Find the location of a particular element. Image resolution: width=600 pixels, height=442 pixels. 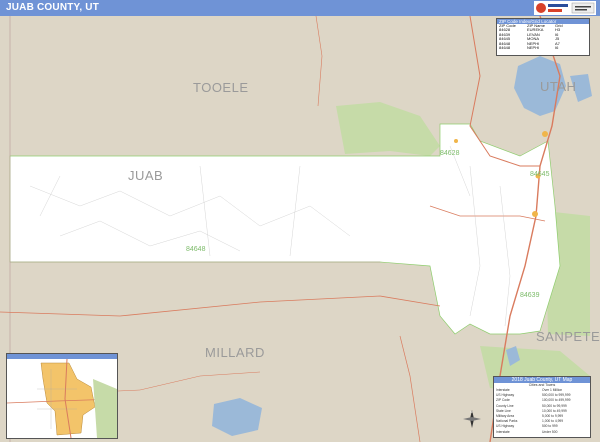

city-nephi is located at coordinates (535, 214).